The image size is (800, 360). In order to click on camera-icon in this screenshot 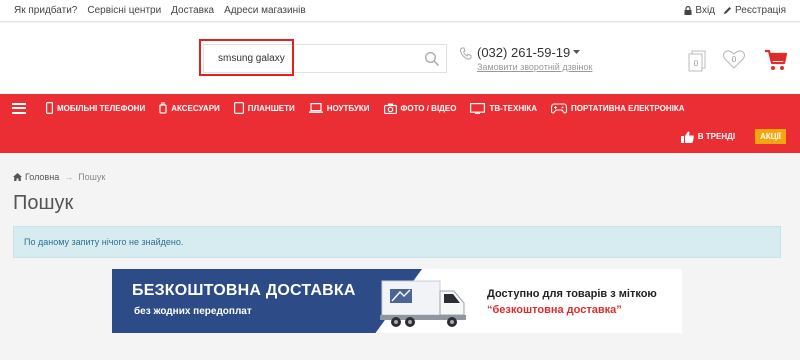, I will do `click(390, 108)`.